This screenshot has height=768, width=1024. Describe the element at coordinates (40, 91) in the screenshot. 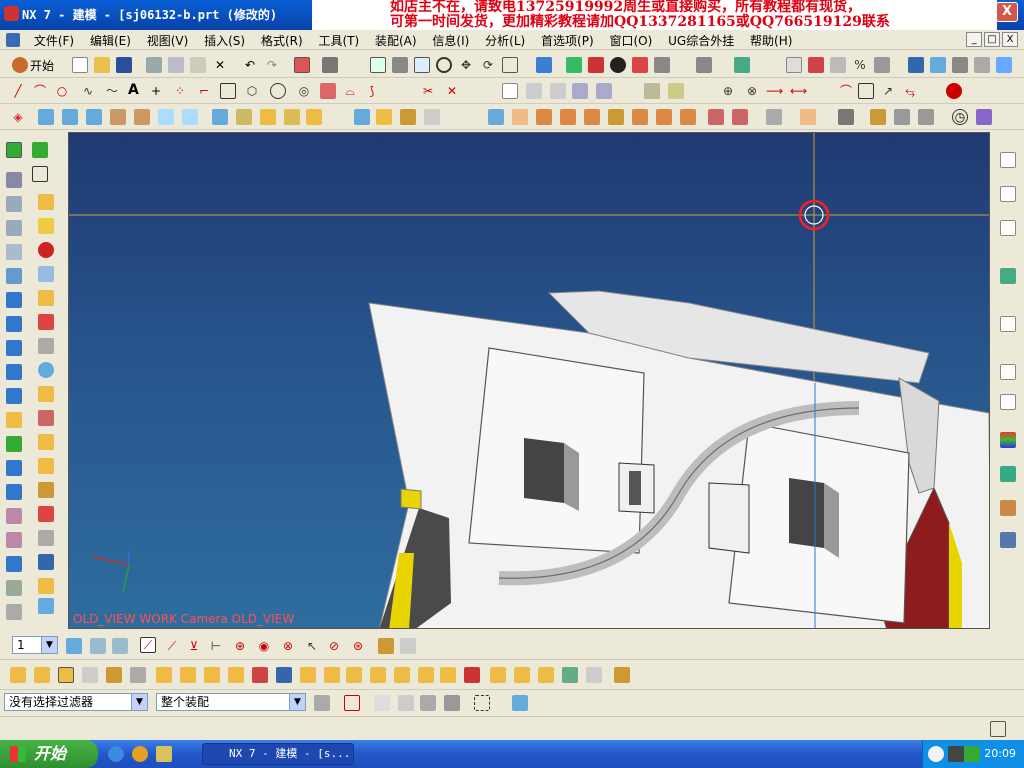

I see `arc-icon: ⌒` at that location.